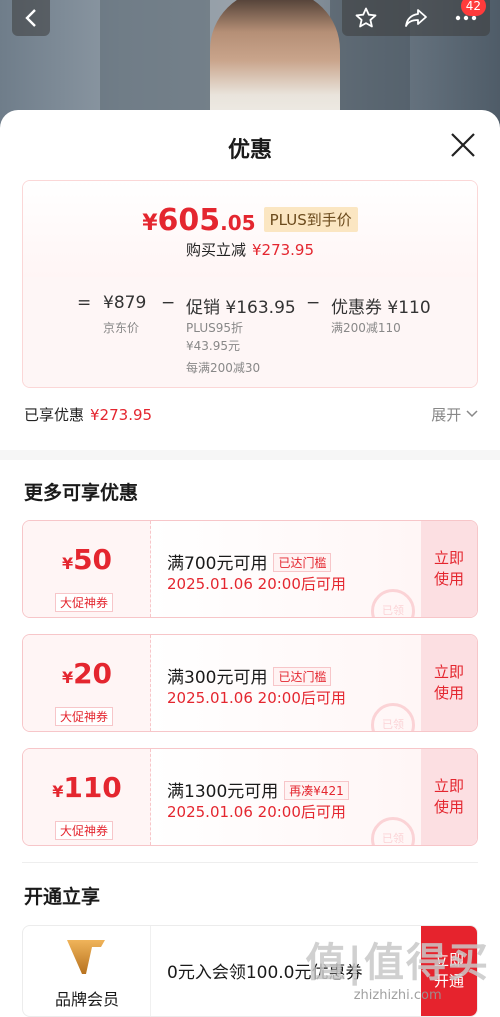  Describe the element at coordinates (283, 250) in the screenshot. I see `reduce-value: ¥273.95` at that location.